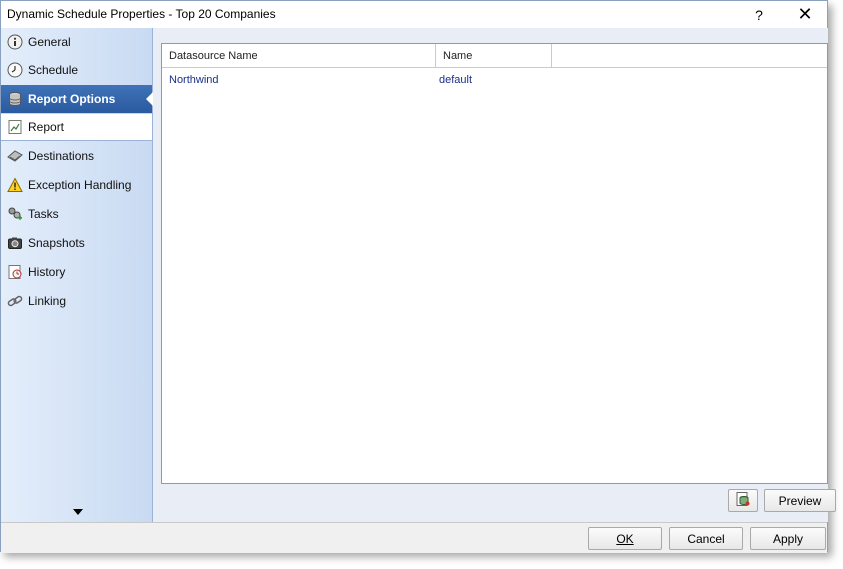 The width and height of the screenshot is (843, 569). I want to click on warning-icon, so click(15, 185).